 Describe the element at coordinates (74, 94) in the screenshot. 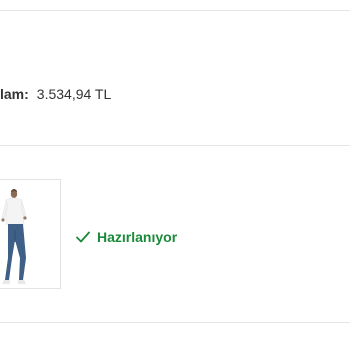

I see `order-total-value: 3.534,94 TL` at that location.